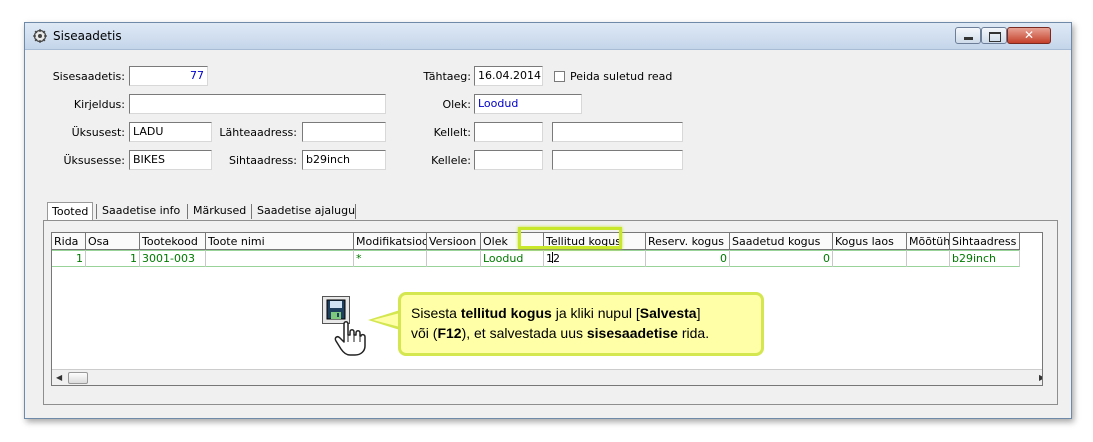 The width and height of the screenshot is (1093, 442). What do you see at coordinates (985, 241) in the screenshot?
I see `col-header-sihtaadress: Sihtaadress` at bounding box center [985, 241].